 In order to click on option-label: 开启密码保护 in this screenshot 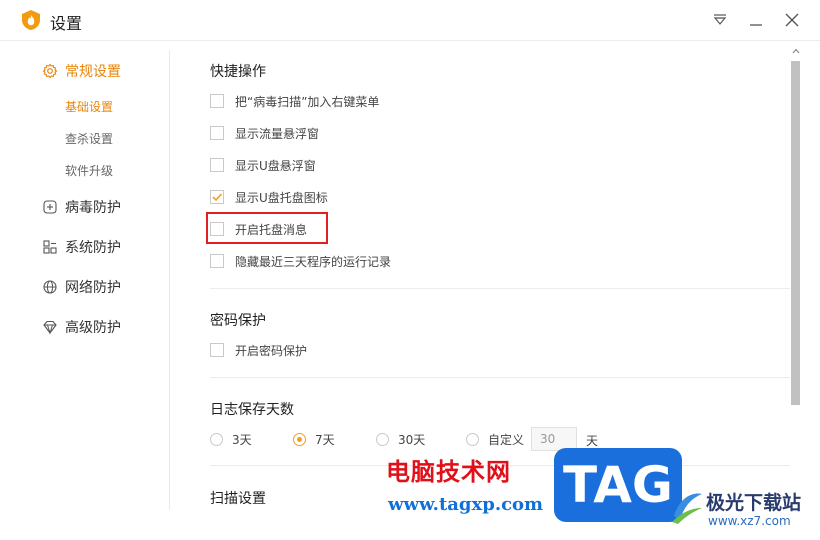, I will do `click(271, 350)`.